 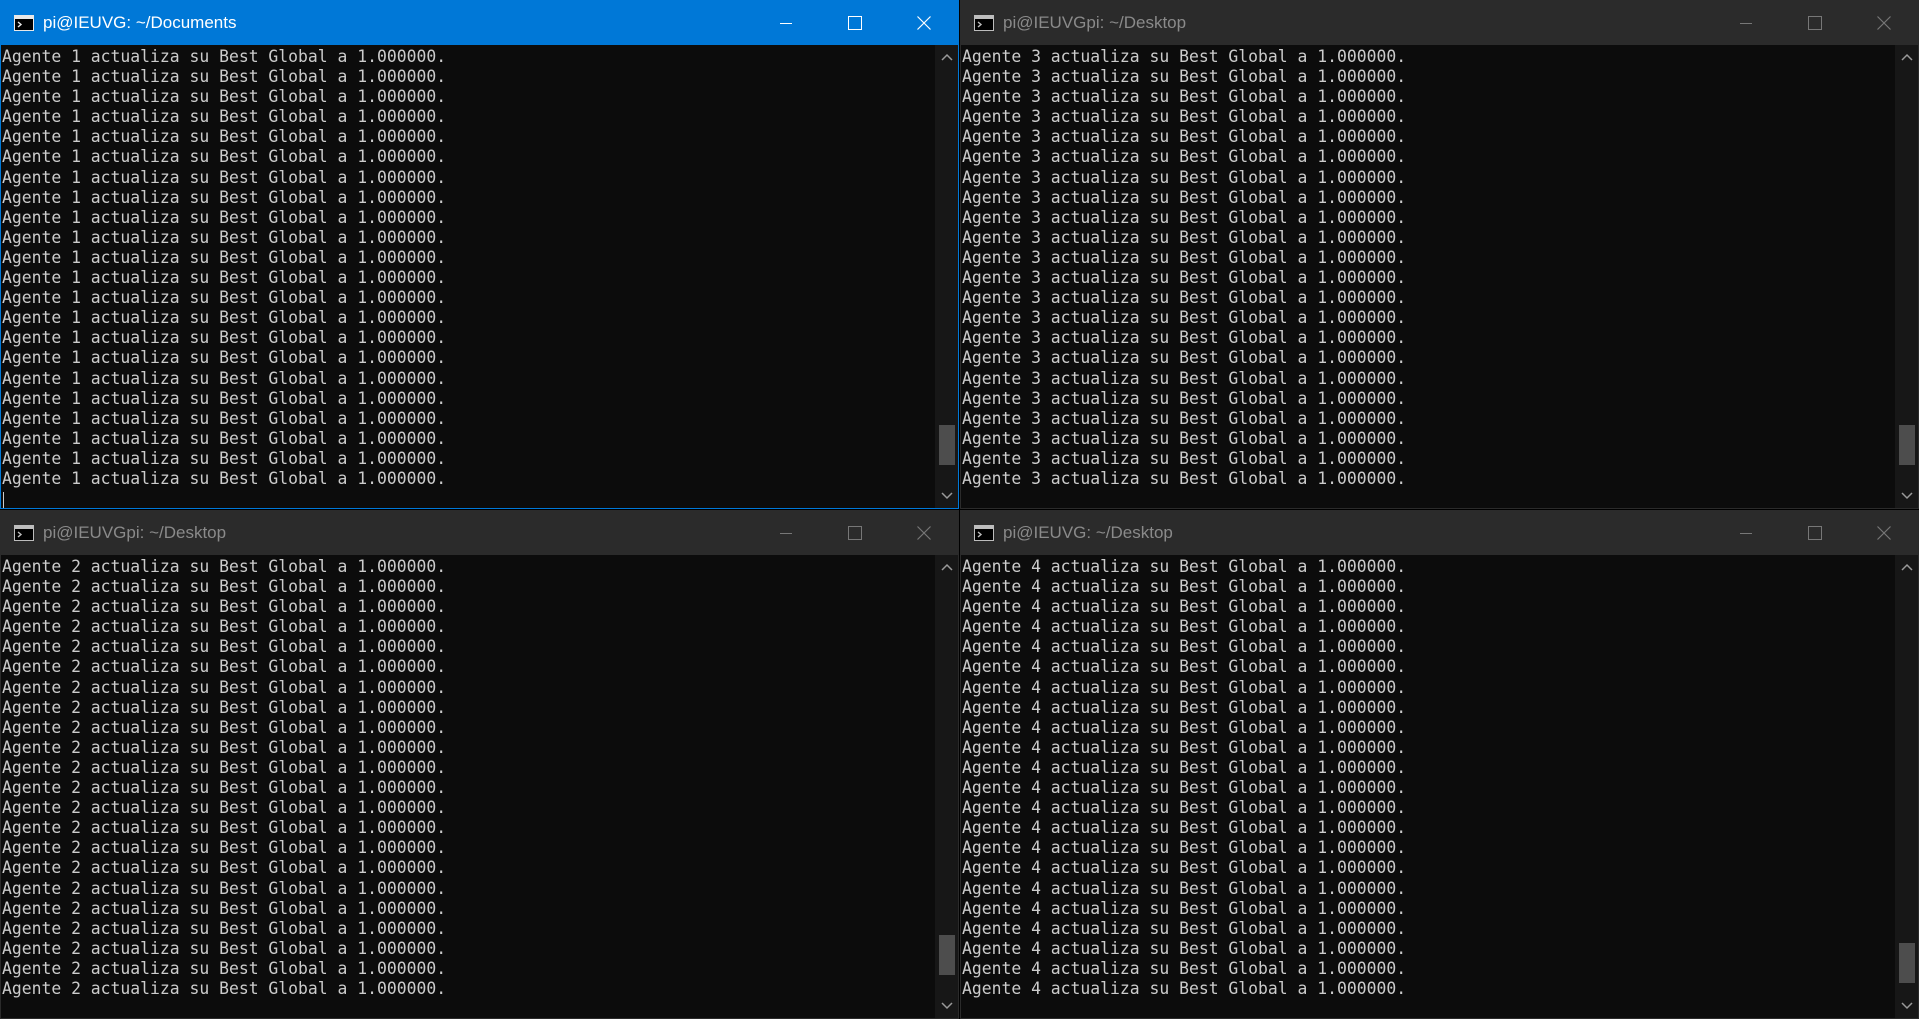 I want to click on window-title: pi@IEUVG: ~/Documents, so click(x=140, y=22).